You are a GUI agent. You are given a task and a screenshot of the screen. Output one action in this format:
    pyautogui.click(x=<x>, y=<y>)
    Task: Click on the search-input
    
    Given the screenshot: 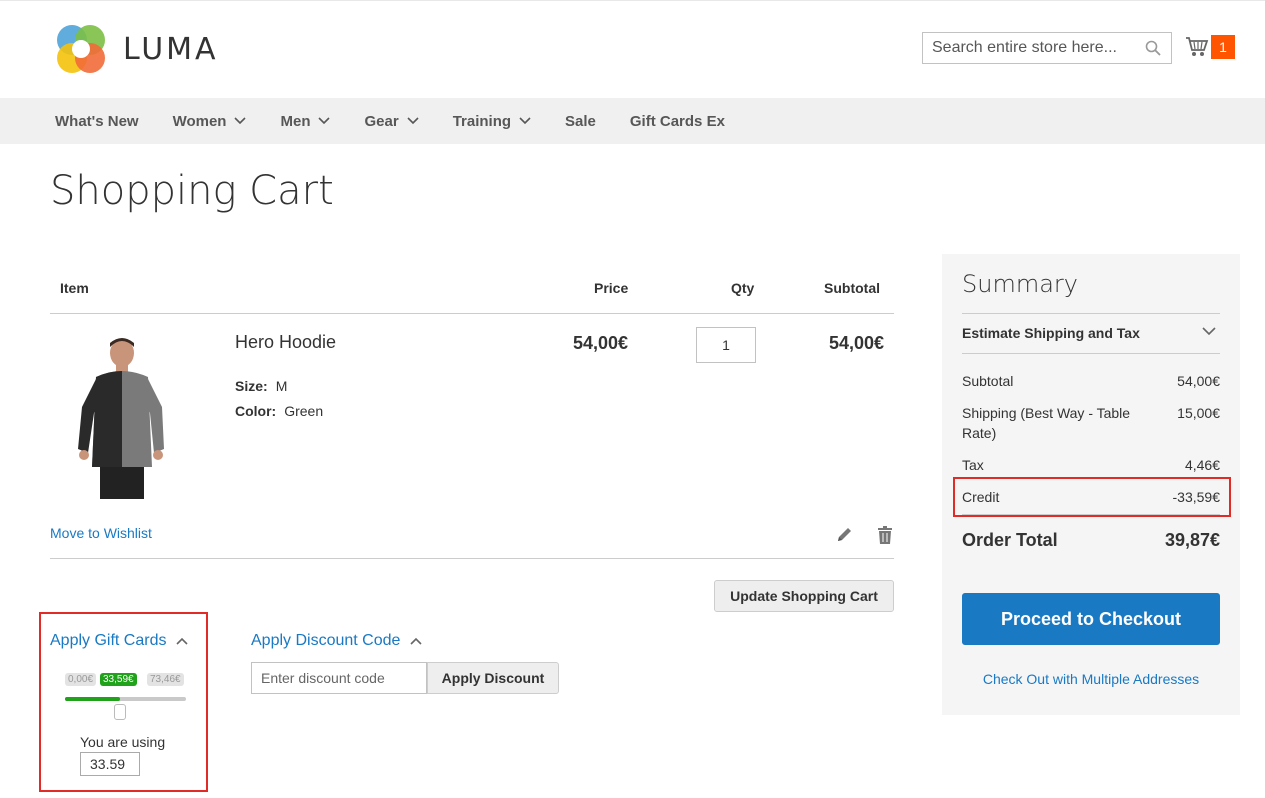 What is the action you would take?
    pyautogui.click(x=1028, y=48)
    